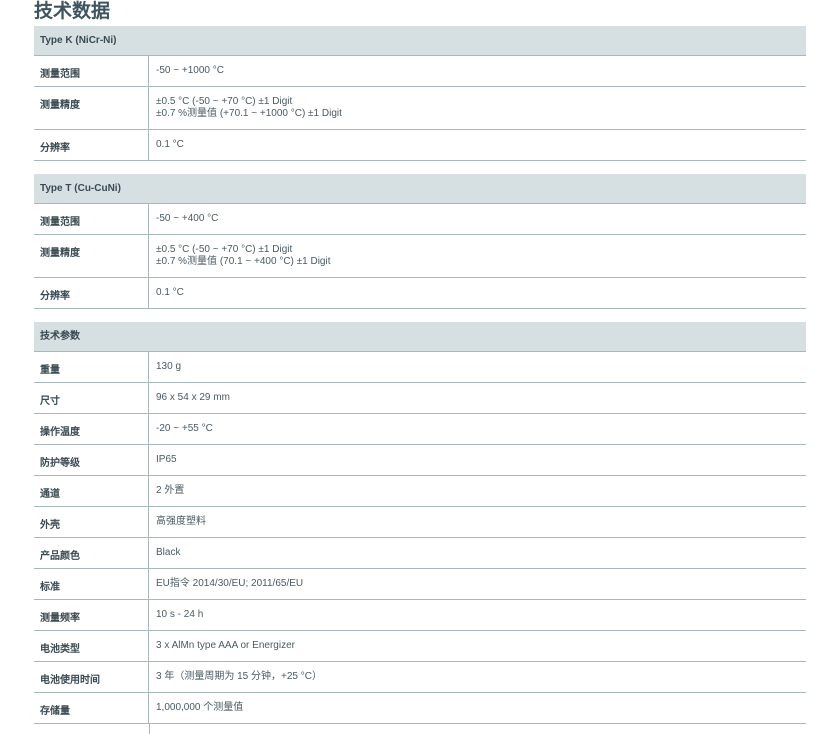 This screenshot has height=734, width=817. I want to click on row-value: 10 s - 24 h, so click(477, 615).